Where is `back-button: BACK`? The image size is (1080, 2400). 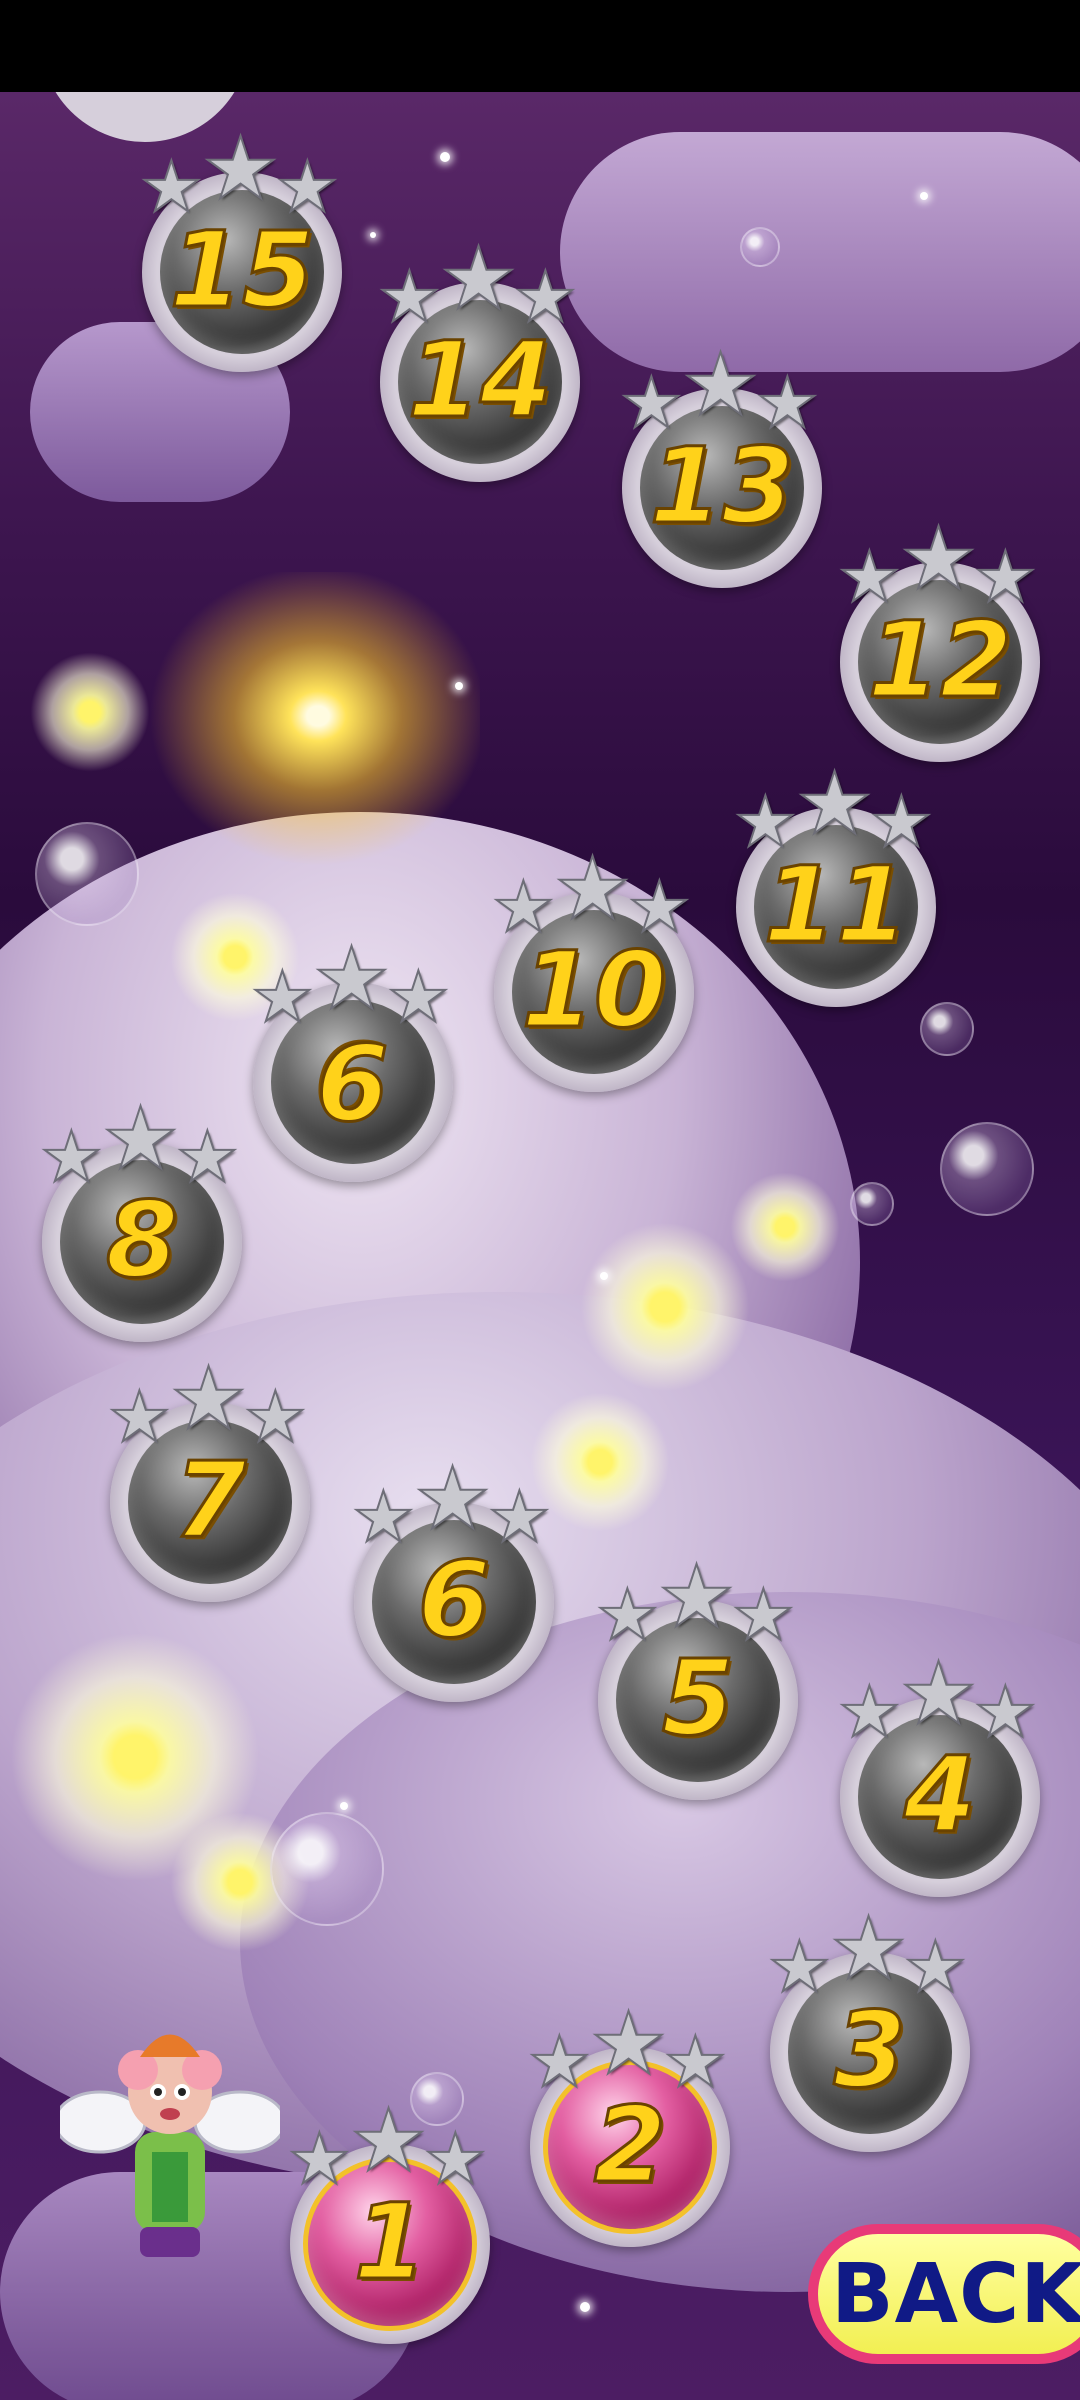
back-button: BACK is located at coordinates (944, 2294).